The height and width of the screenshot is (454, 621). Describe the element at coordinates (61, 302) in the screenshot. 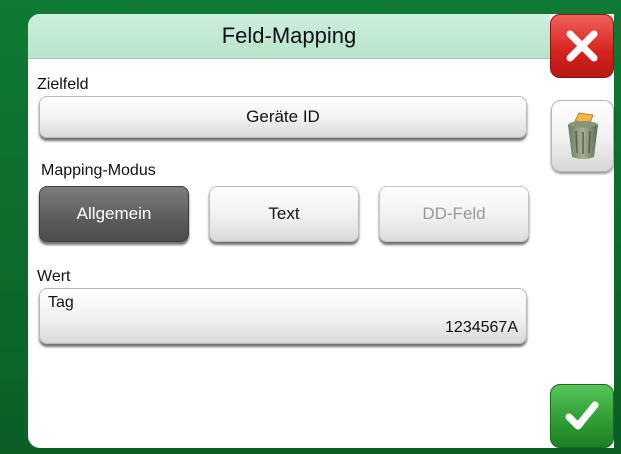

I see `value-field-name: Tag` at that location.